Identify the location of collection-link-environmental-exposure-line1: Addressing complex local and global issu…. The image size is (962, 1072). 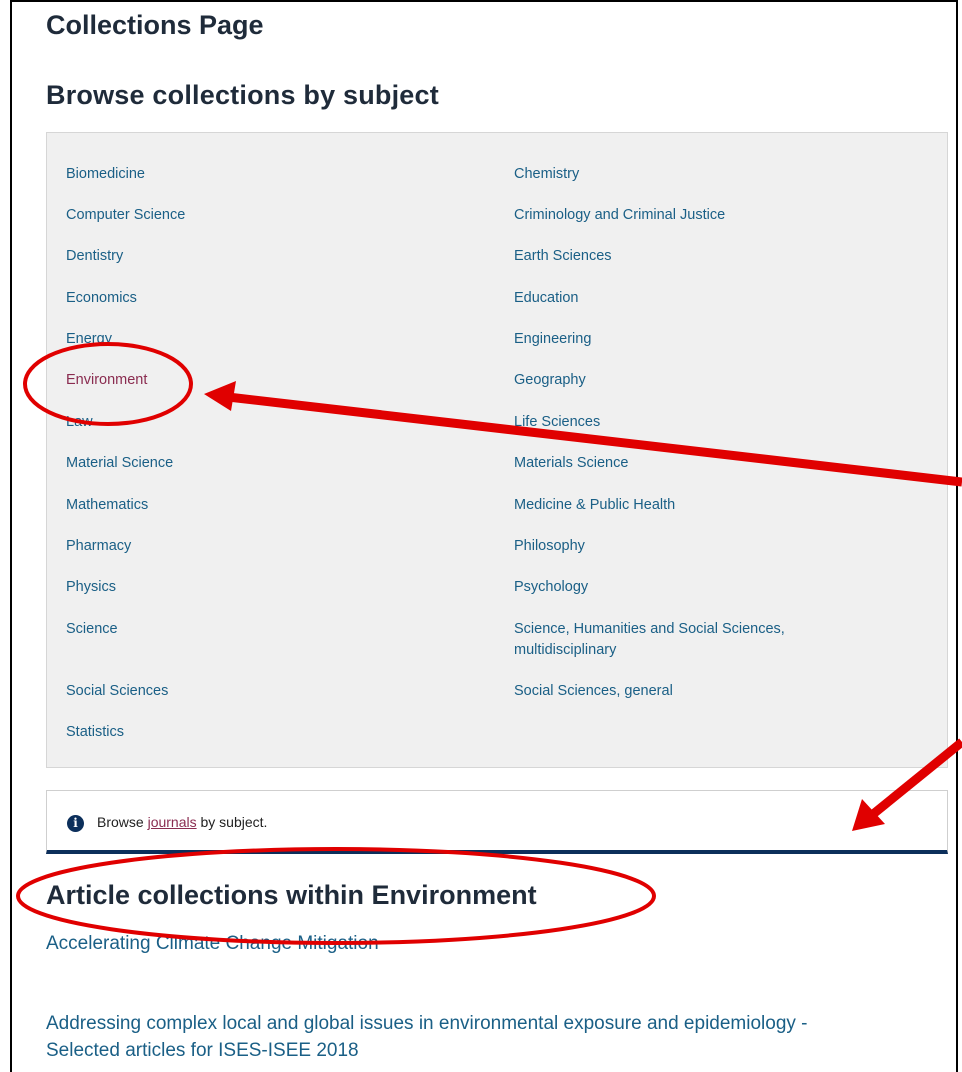
(427, 1023).